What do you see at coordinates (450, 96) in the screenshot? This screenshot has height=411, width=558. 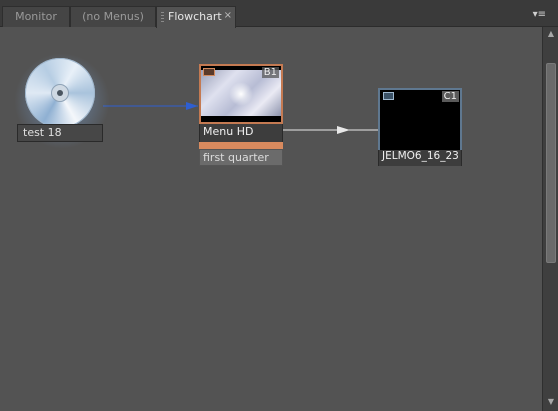 I see `timeline-badge: C1` at bounding box center [450, 96].